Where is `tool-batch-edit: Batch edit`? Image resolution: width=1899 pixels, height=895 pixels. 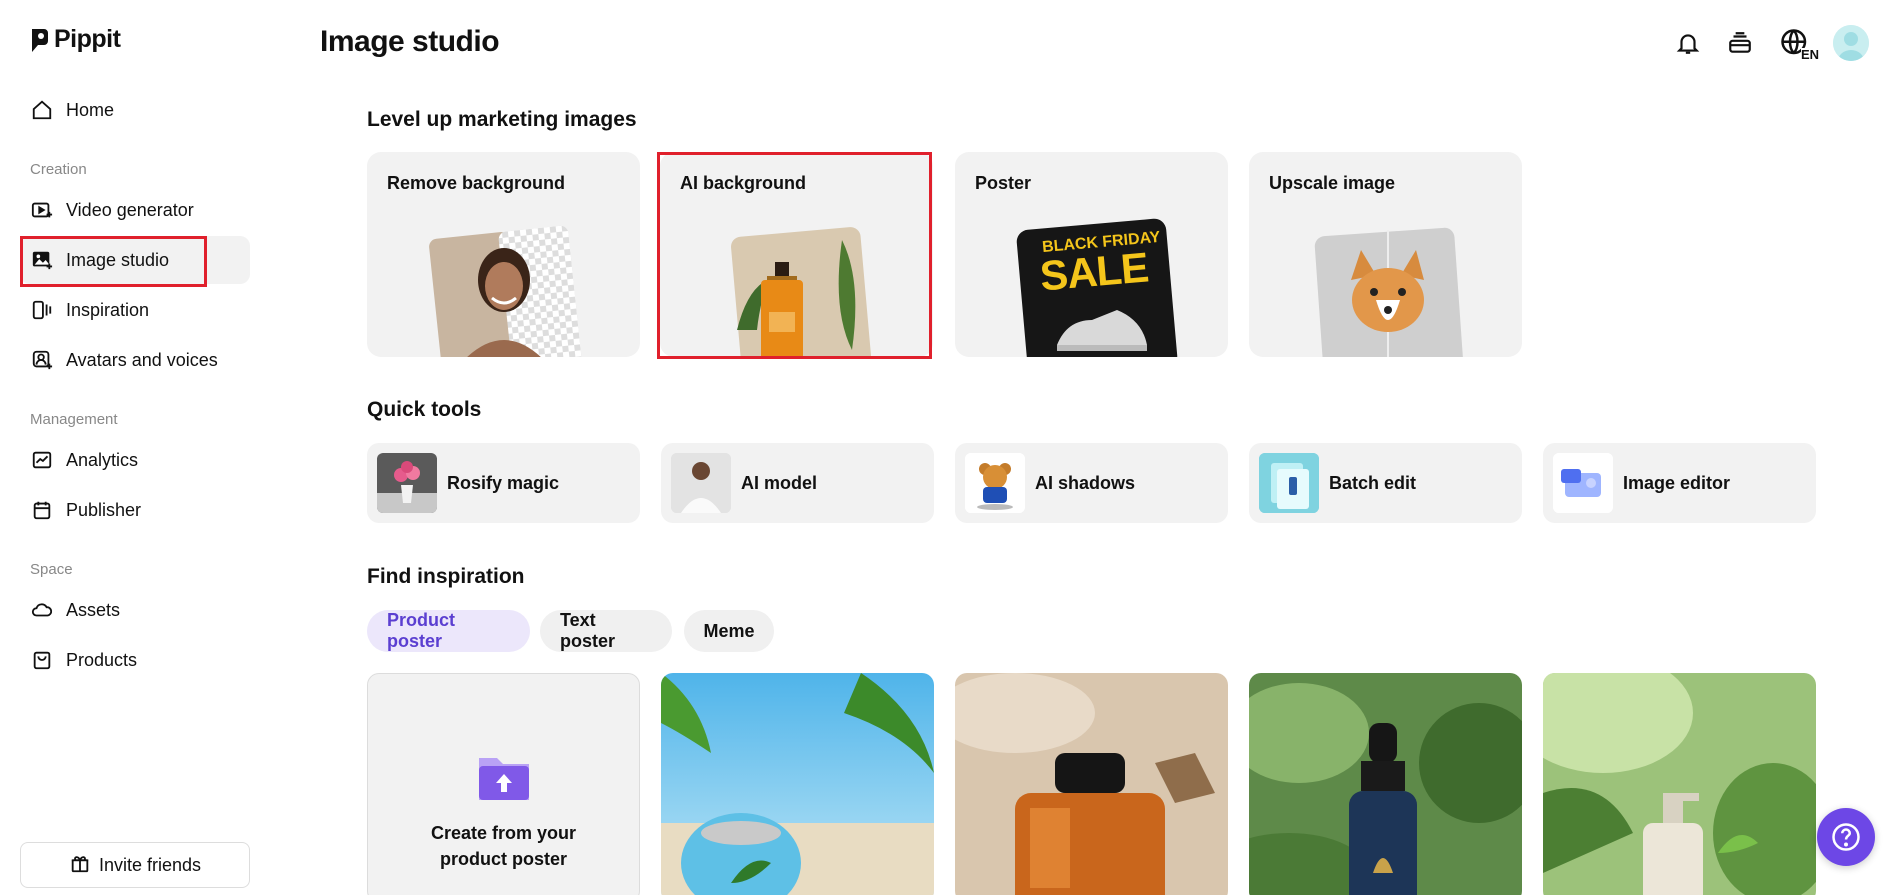 tool-batch-edit: Batch edit is located at coordinates (1385, 483).